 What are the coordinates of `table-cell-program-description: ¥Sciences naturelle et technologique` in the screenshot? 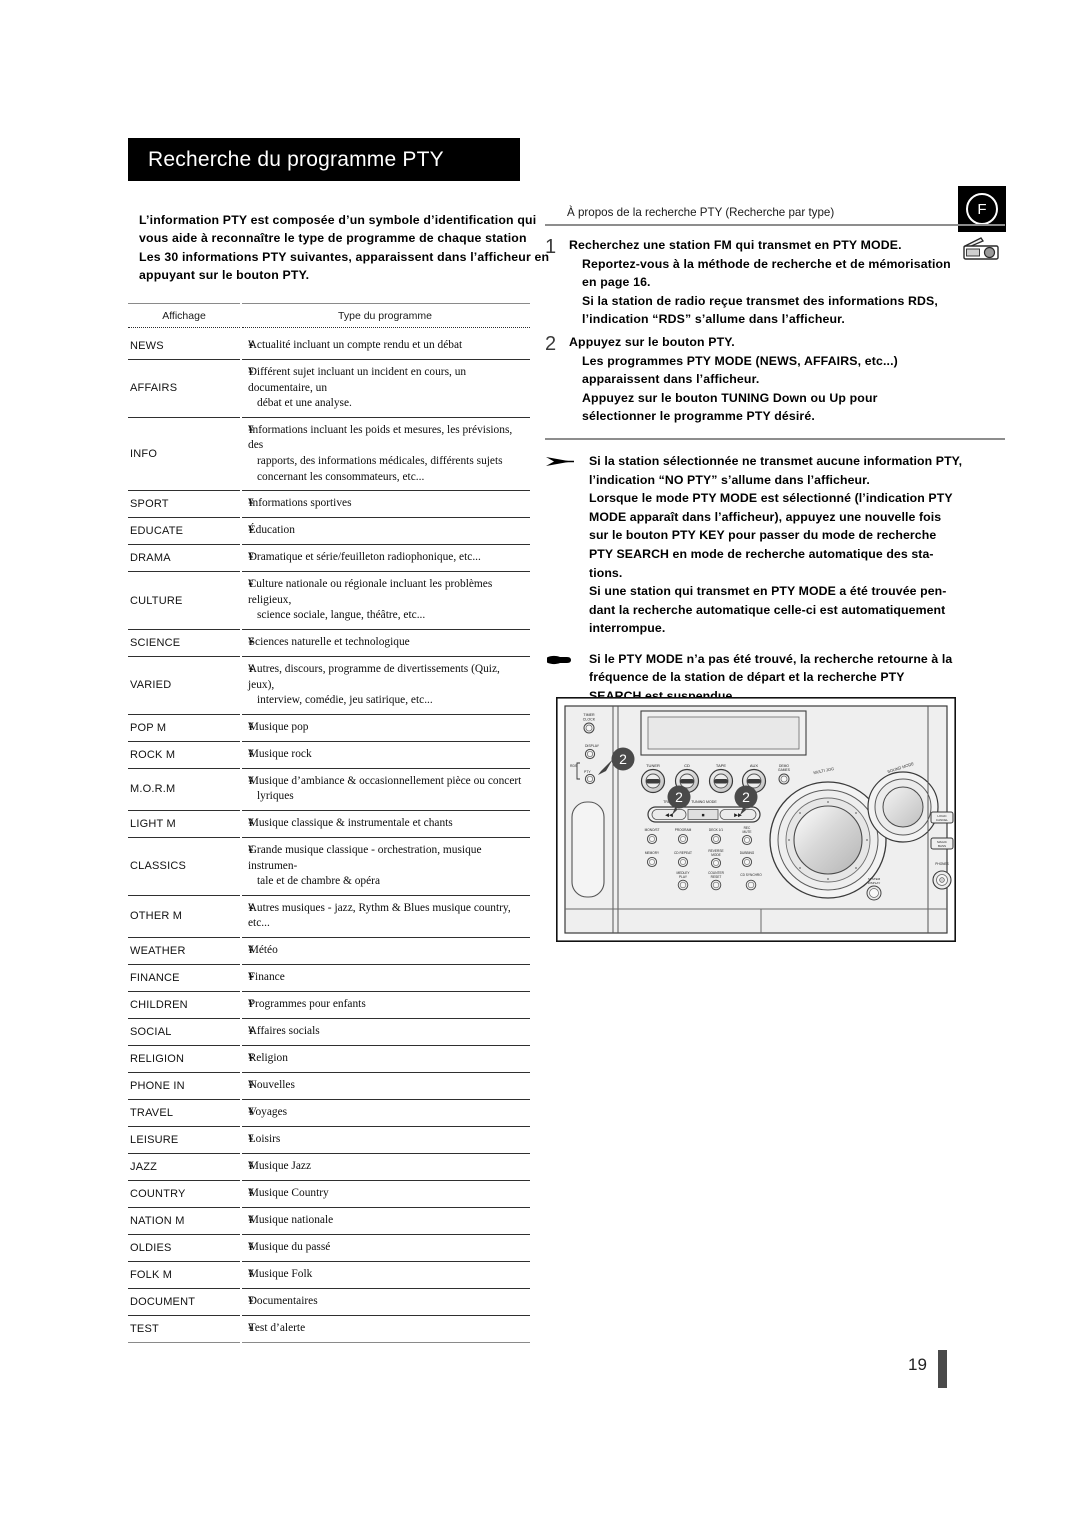 It's located at (385, 643).